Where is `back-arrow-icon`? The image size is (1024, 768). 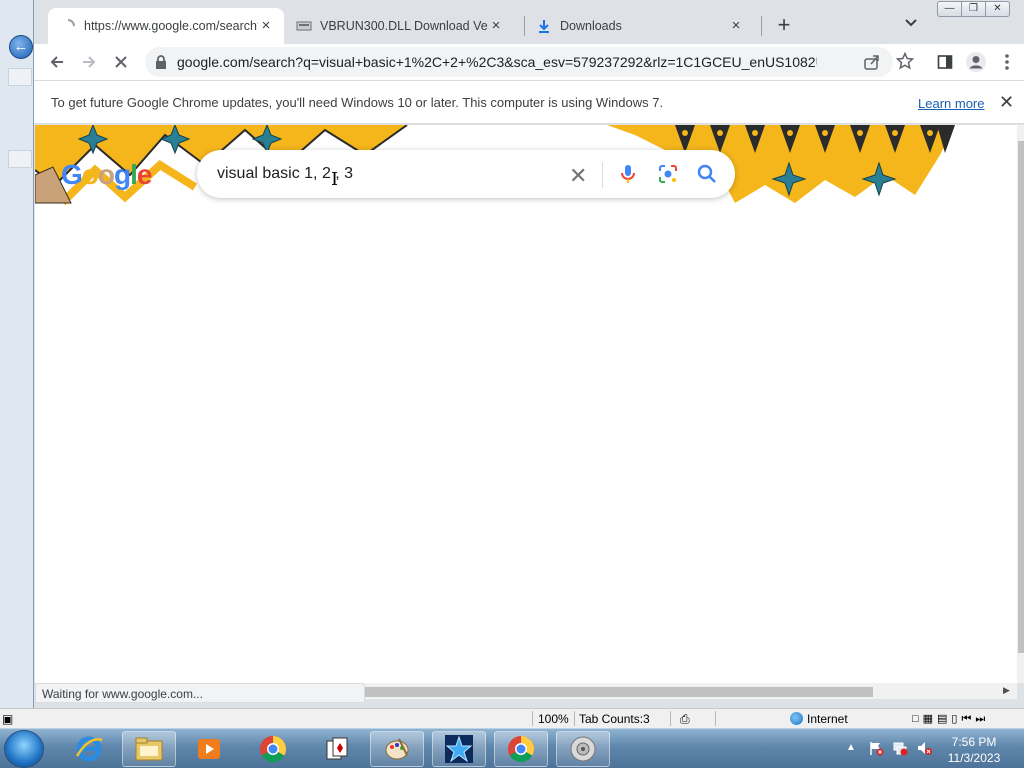 back-arrow-icon is located at coordinates (57, 62).